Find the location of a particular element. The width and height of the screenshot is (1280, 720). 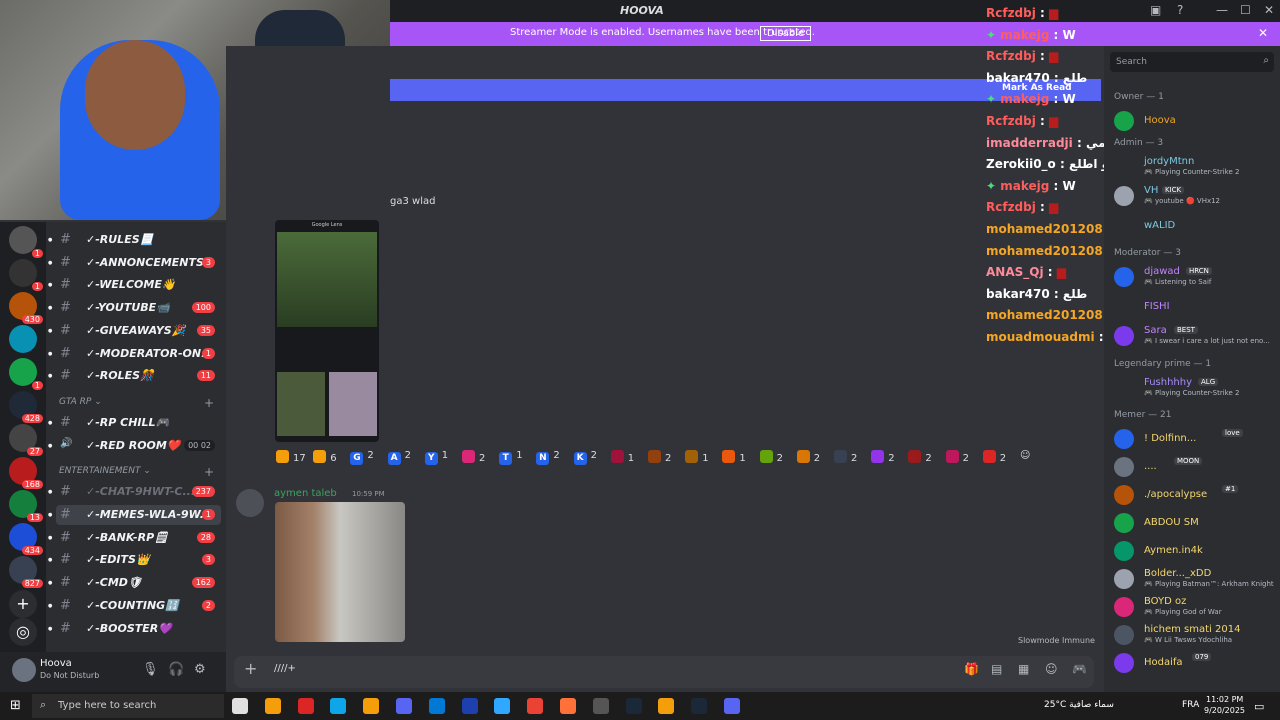

channel-item: ● # ✓-EDITS👑 3 is located at coordinates (134, 560).